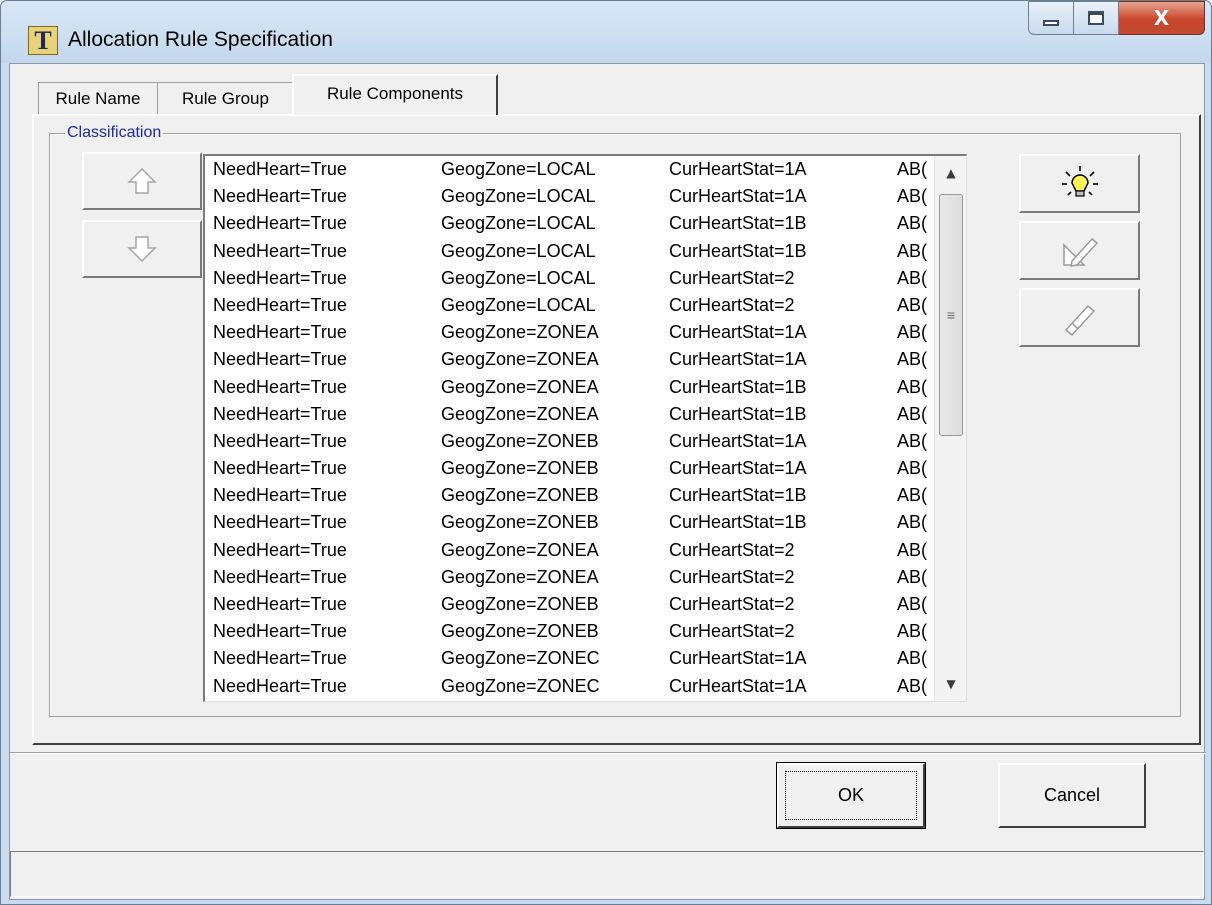  I want to click on cancel-button: Cancel, so click(1072, 795).